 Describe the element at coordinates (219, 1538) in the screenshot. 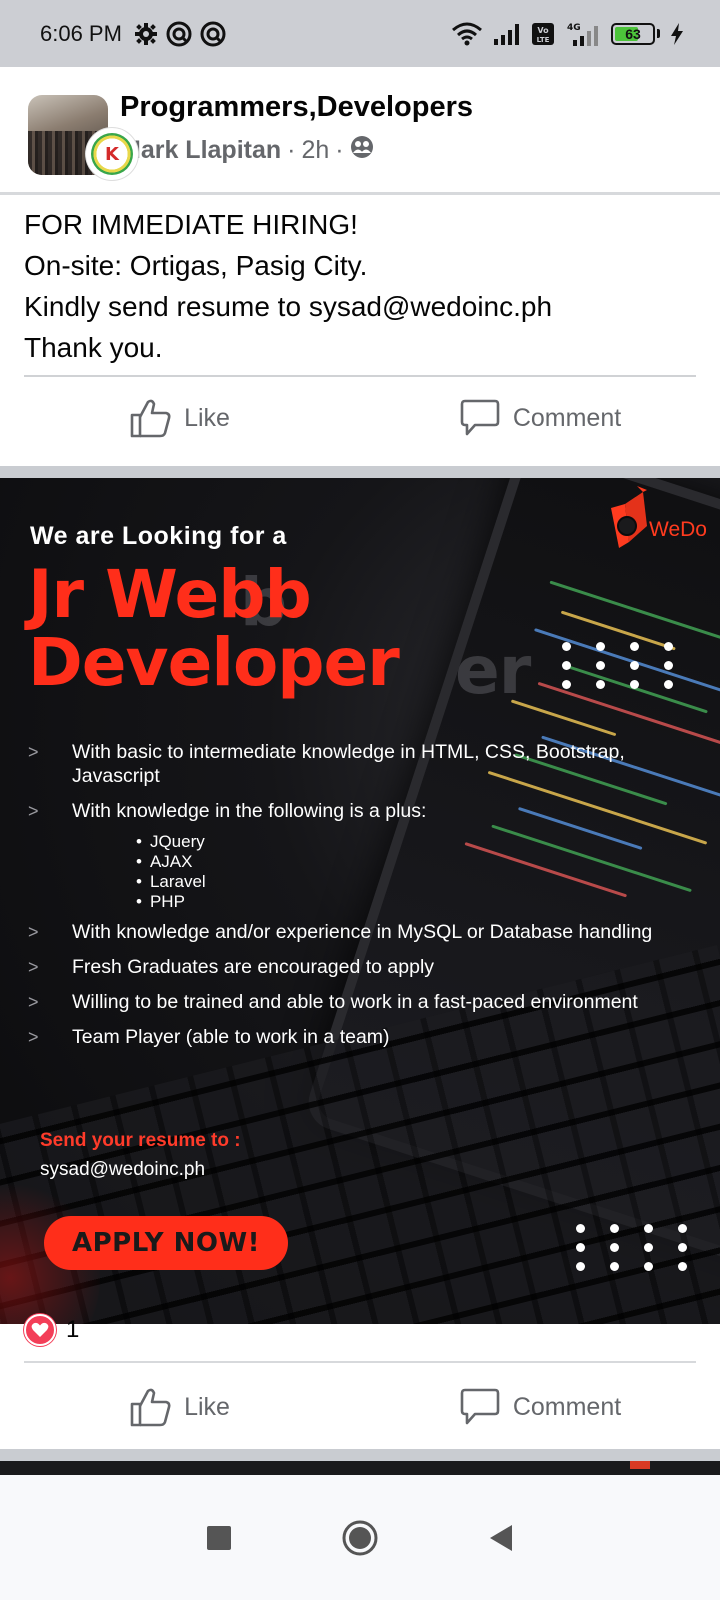

I see `recents-button` at that location.